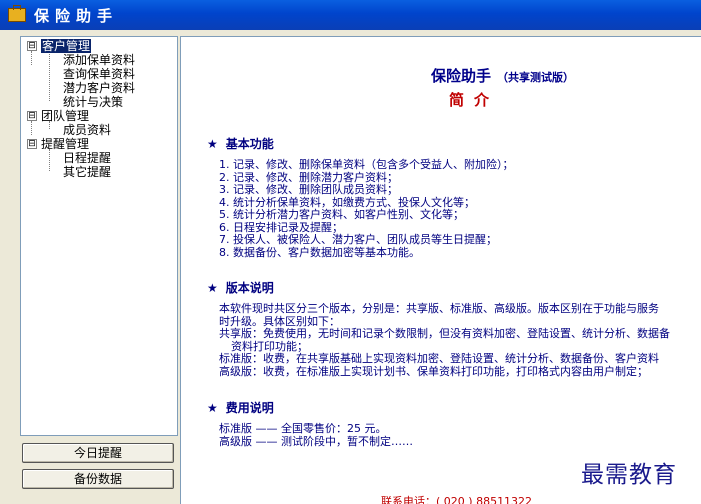  Describe the element at coordinates (98, 479) in the screenshot. I see `backup-data-button: 备份数据` at that location.